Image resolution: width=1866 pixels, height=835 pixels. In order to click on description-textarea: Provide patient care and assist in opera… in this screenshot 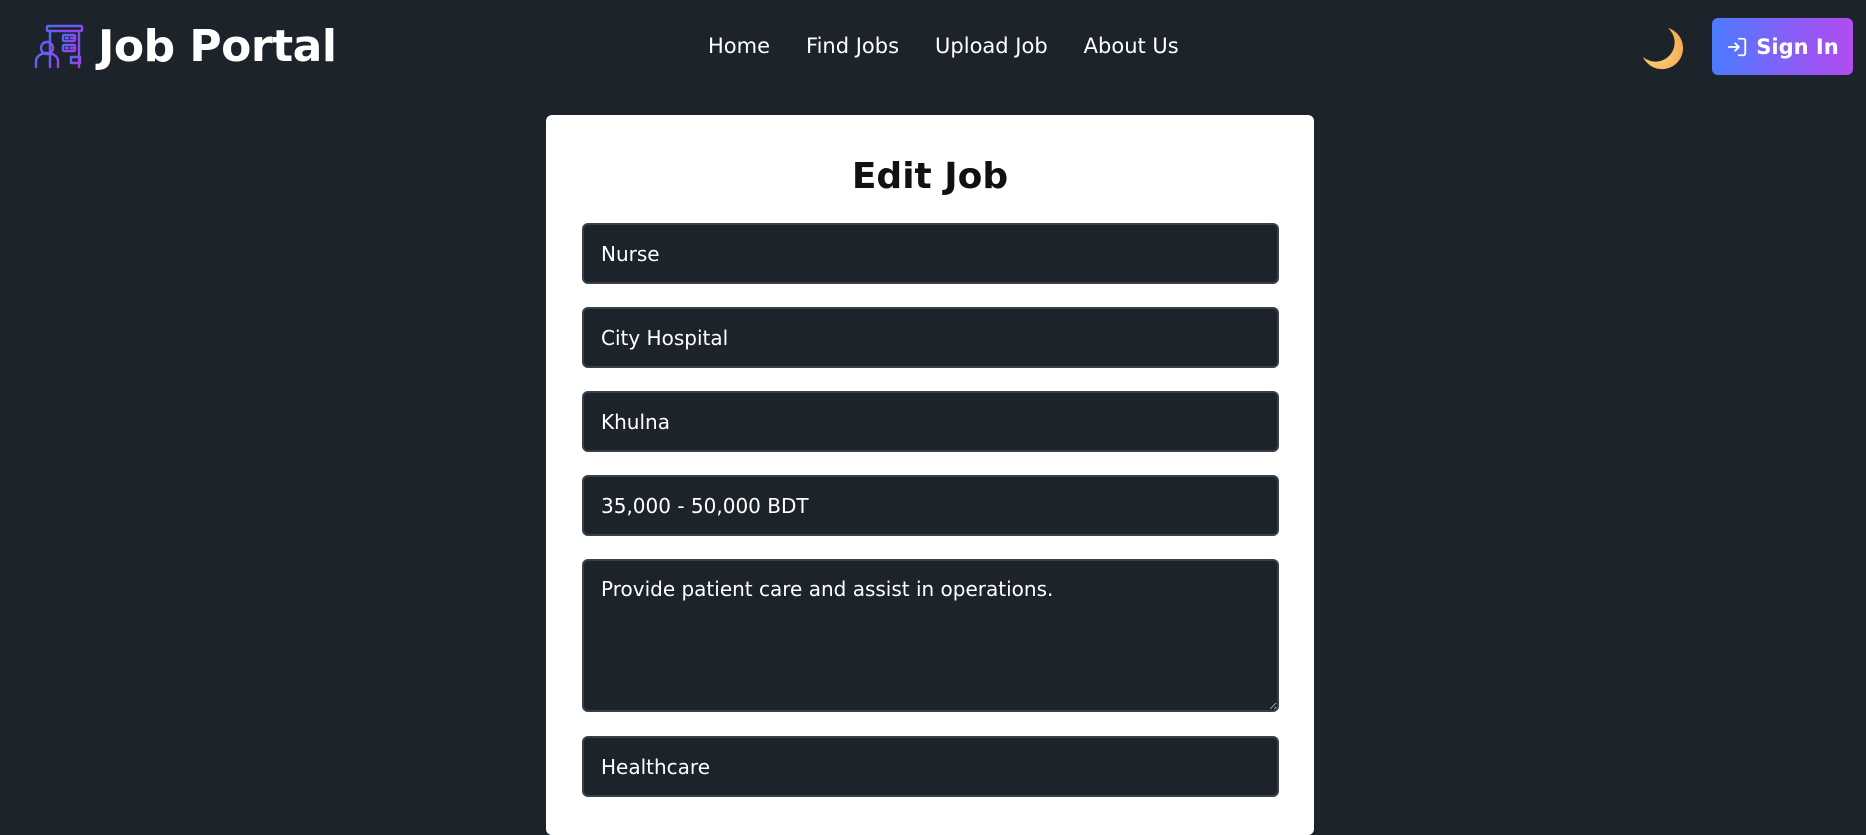, I will do `click(930, 635)`.